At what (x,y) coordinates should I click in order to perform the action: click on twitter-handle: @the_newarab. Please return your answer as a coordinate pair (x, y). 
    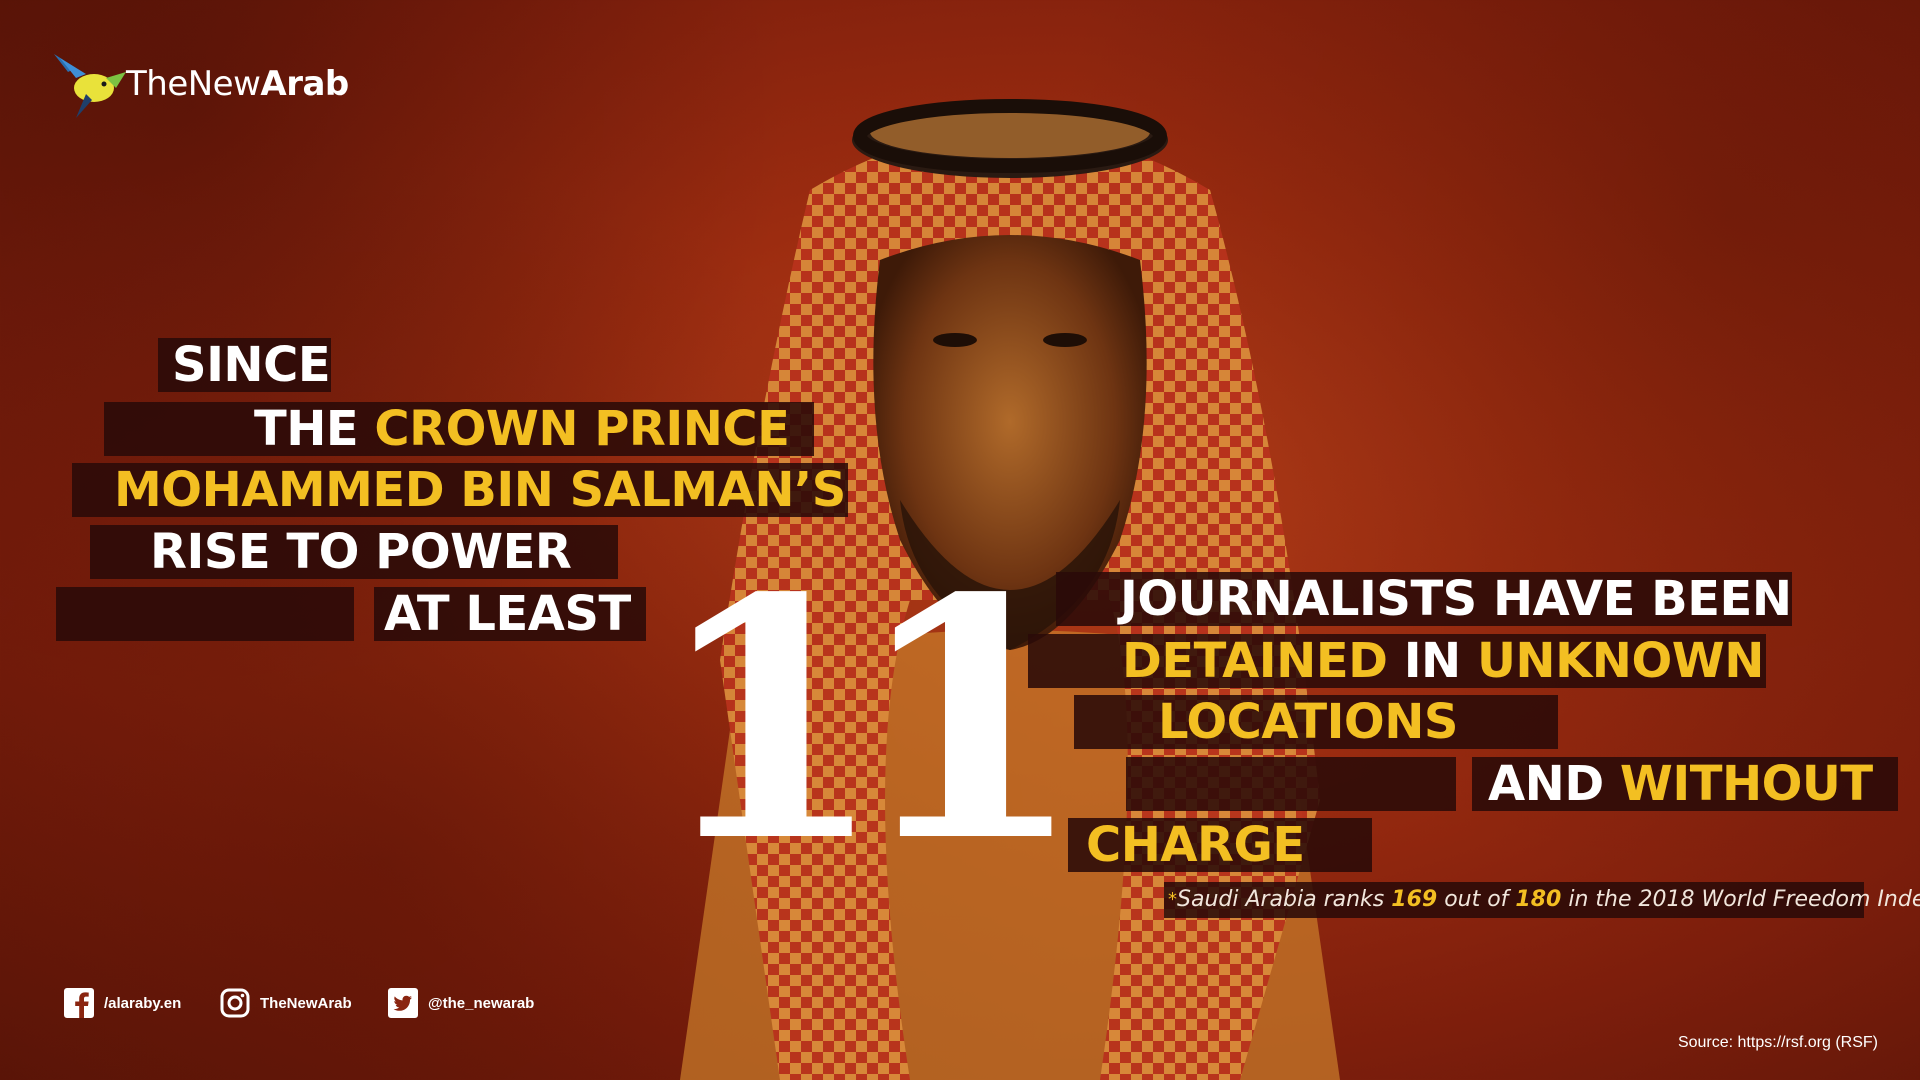
    Looking at the image, I should click on (481, 1003).